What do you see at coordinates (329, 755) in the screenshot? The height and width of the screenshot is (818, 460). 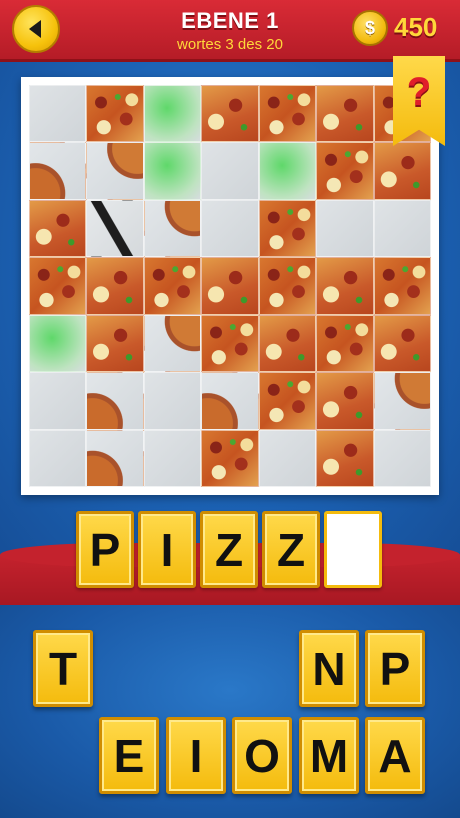 I see `letter-key: M` at bounding box center [329, 755].